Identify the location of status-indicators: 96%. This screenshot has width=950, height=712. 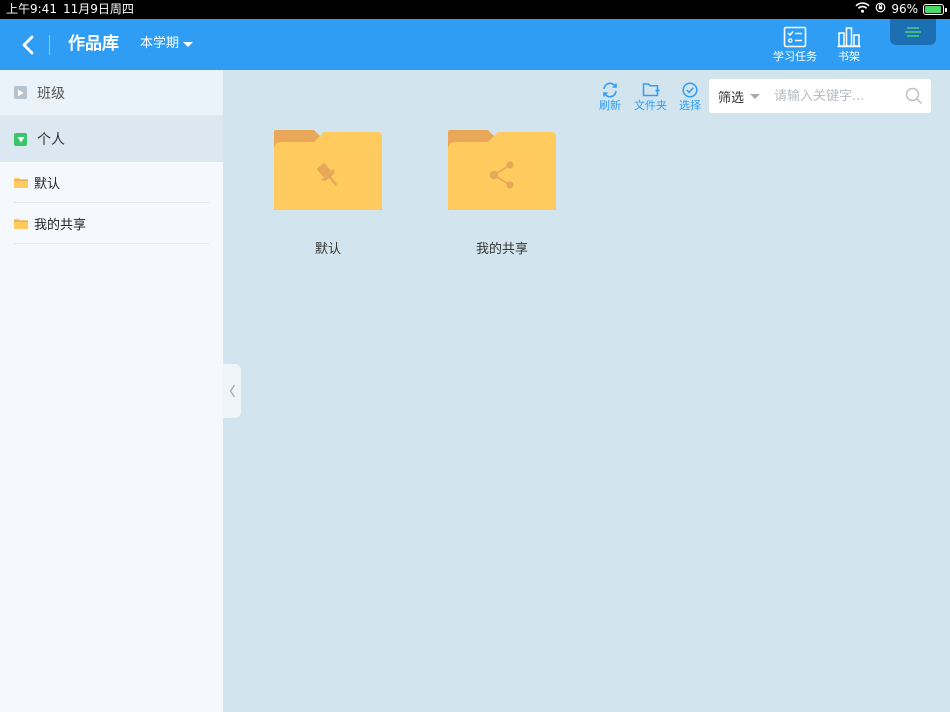
(901, 9).